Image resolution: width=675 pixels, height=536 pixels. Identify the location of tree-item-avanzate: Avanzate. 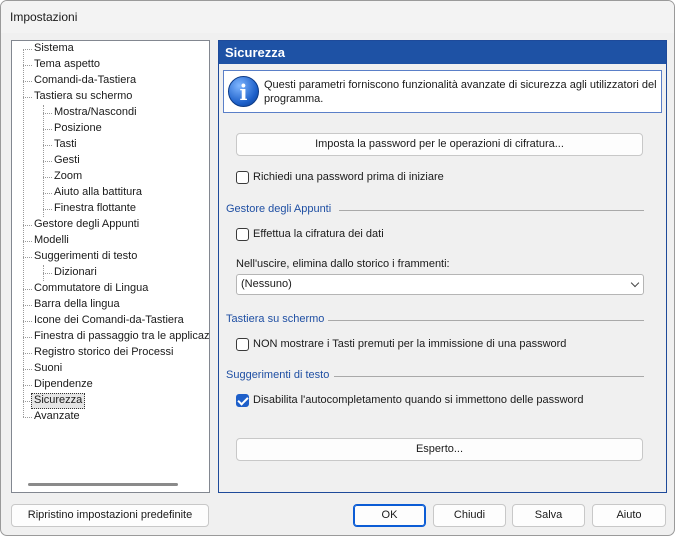
(57, 417).